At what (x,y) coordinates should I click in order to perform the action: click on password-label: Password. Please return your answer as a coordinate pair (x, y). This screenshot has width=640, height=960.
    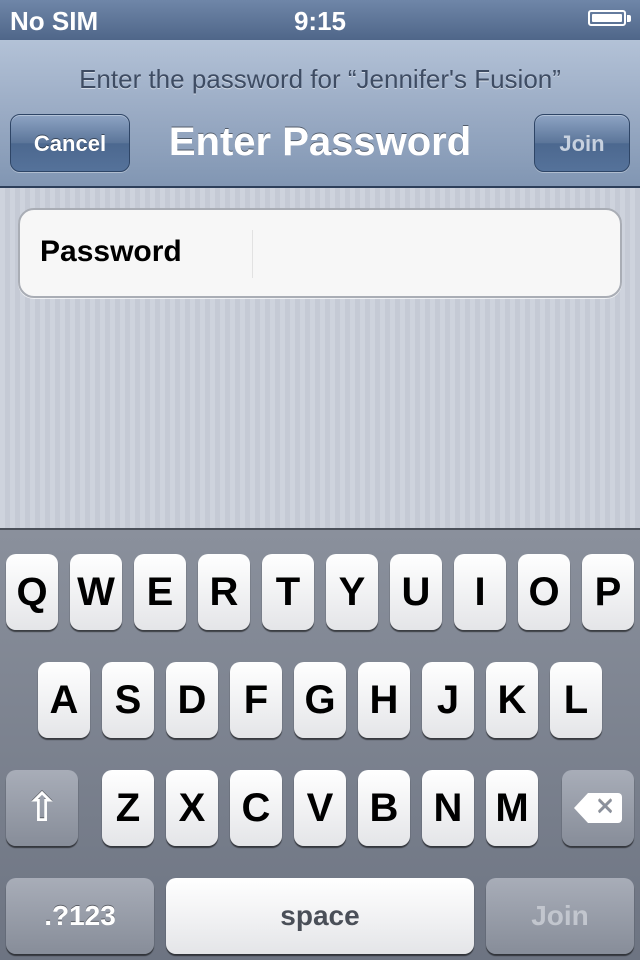
    Looking at the image, I should click on (111, 251).